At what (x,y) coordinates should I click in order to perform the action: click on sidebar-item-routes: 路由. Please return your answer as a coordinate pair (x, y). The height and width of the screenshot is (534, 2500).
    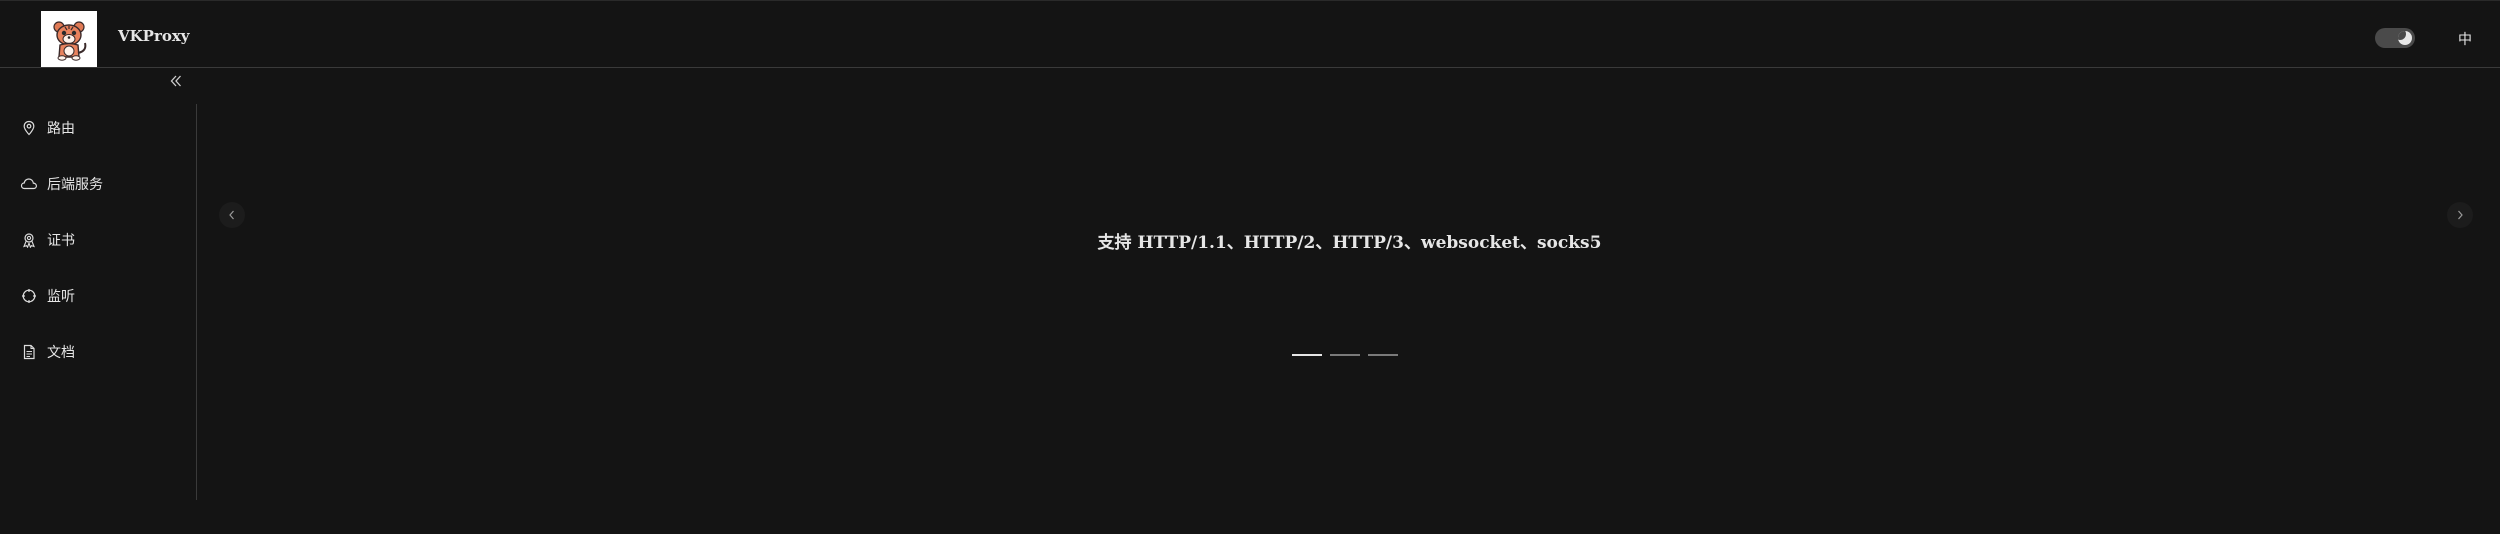
    Looking at the image, I should click on (98, 128).